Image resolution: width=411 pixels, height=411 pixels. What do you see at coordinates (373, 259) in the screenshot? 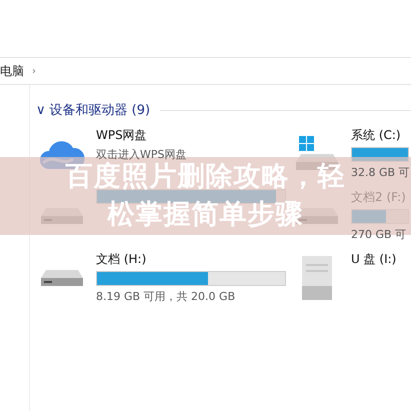
I see `drive-name: U 盘 (I:)` at bounding box center [373, 259].